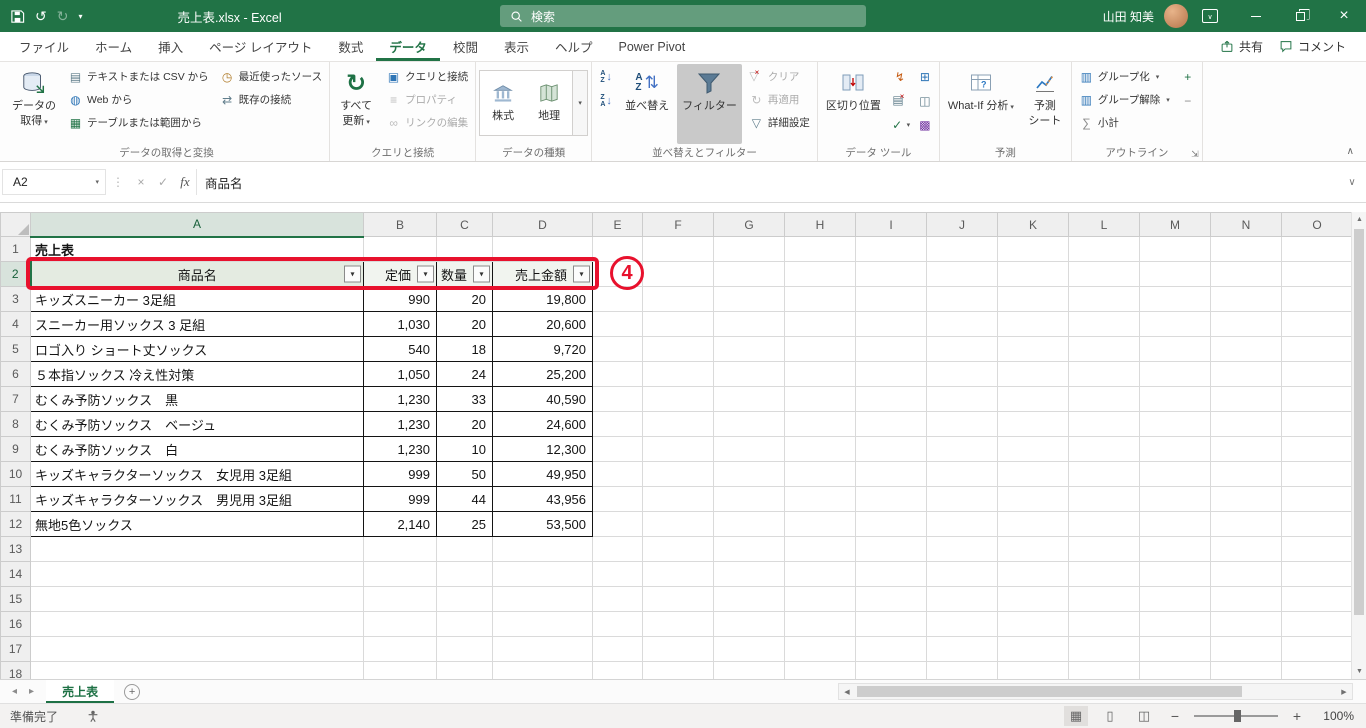 This screenshot has height=728, width=1366. Describe the element at coordinates (400, 349) in the screenshot. I see `cell-B5: 540` at that location.